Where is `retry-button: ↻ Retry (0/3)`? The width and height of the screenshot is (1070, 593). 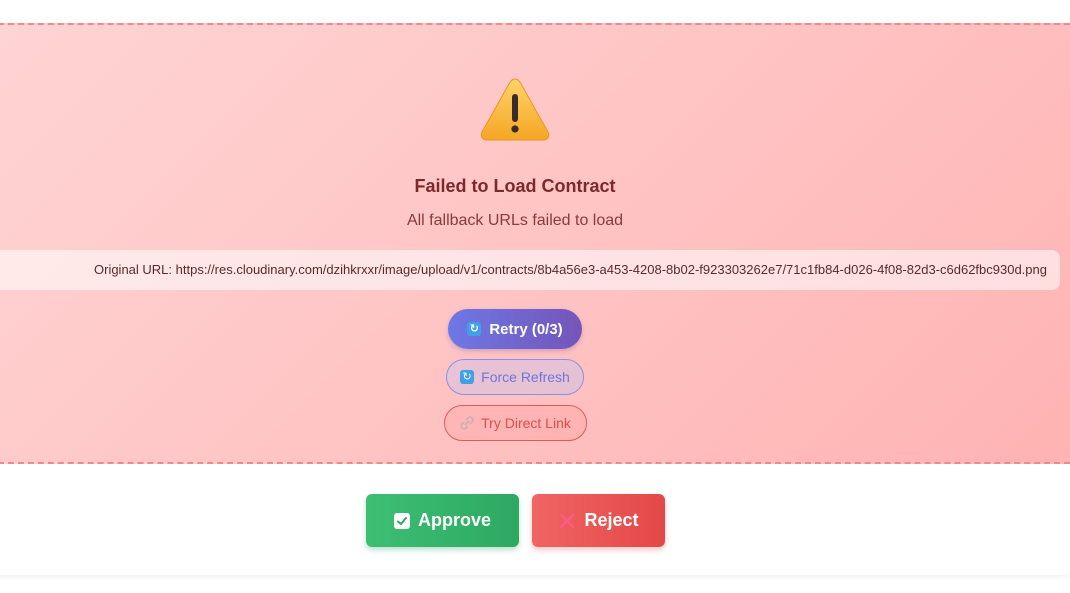 retry-button: ↻ Retry (0/3) is located at coordinates (515, 329).